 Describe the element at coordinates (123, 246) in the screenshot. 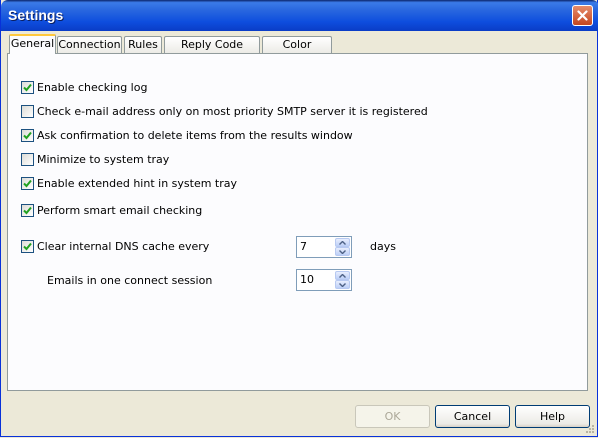

I see `option-label: Clear internal DNS cache every` at that location.